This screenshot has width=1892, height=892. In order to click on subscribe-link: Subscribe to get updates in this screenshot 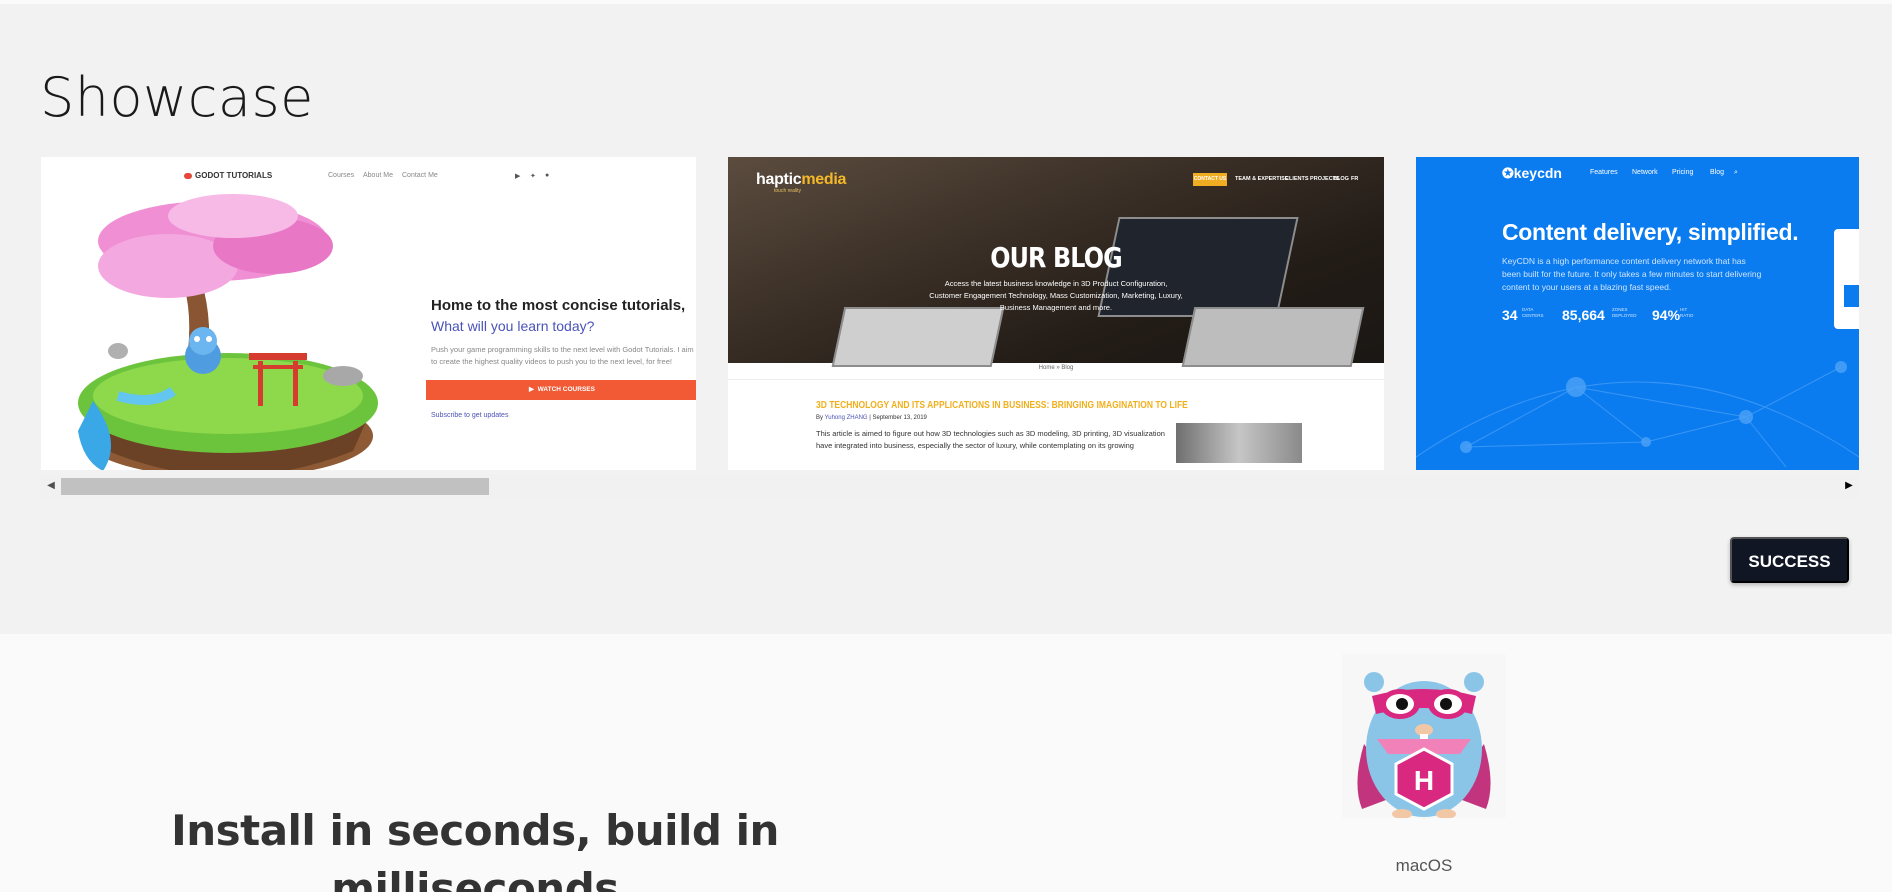, I will do `click(470, 415)`.